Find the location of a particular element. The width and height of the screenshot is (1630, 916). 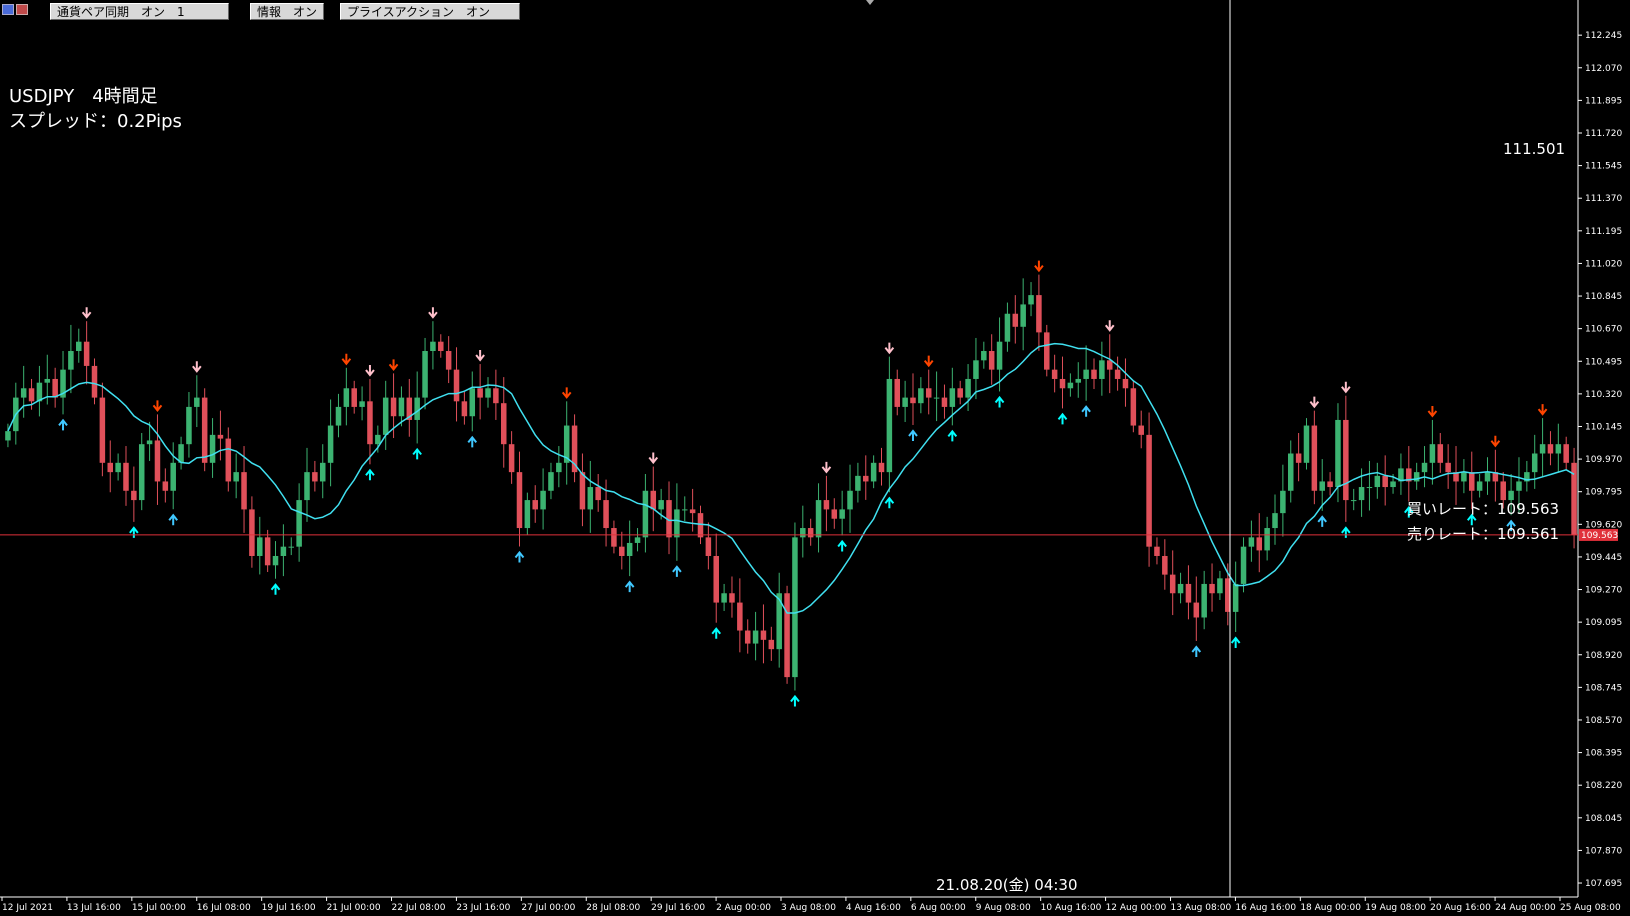

chart-window-icon is located at coordinates (8, 9).